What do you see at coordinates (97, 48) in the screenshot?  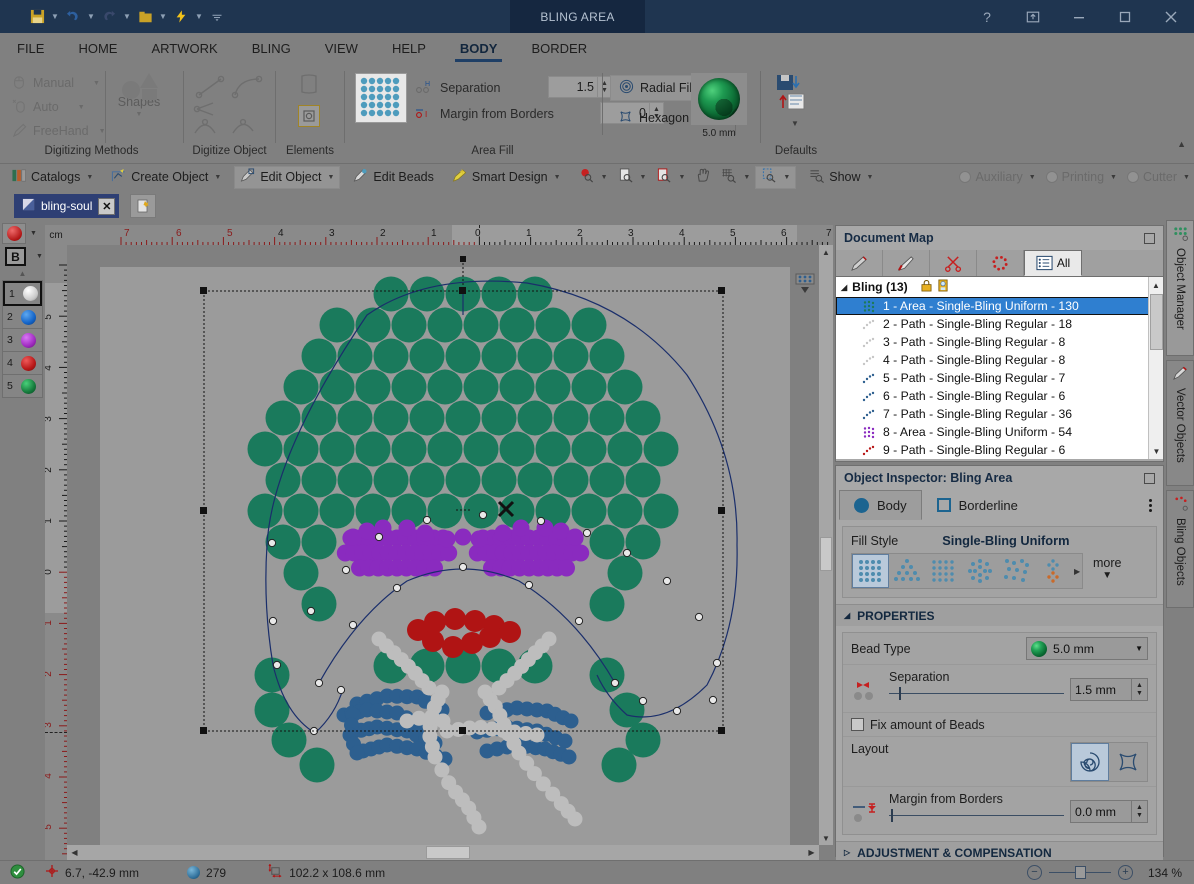 I see `ribbon-tab-home: HOME` at bounding box center [97, 48].